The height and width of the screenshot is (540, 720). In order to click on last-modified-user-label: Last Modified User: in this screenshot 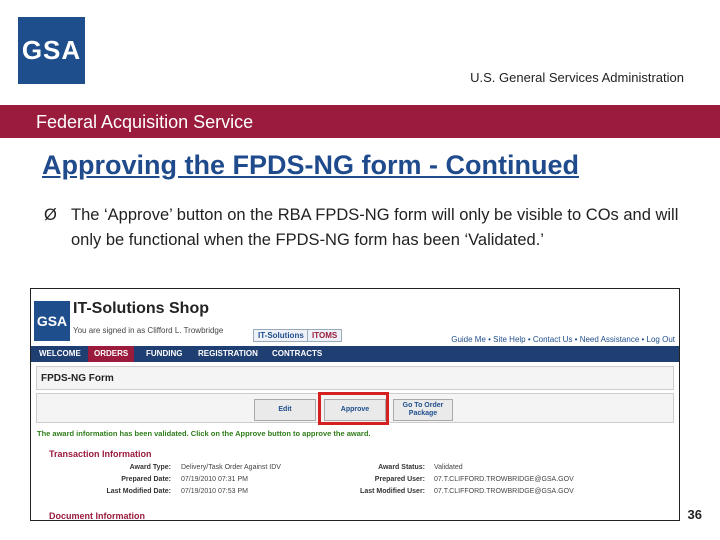, I will do `click(392, 491)`.